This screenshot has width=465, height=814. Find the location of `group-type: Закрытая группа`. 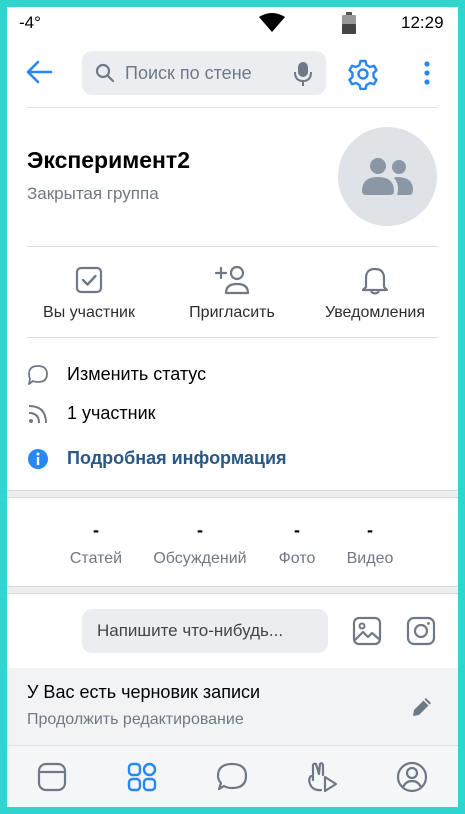

group-type: Закрытая группа is located at coordinates (93, 193).